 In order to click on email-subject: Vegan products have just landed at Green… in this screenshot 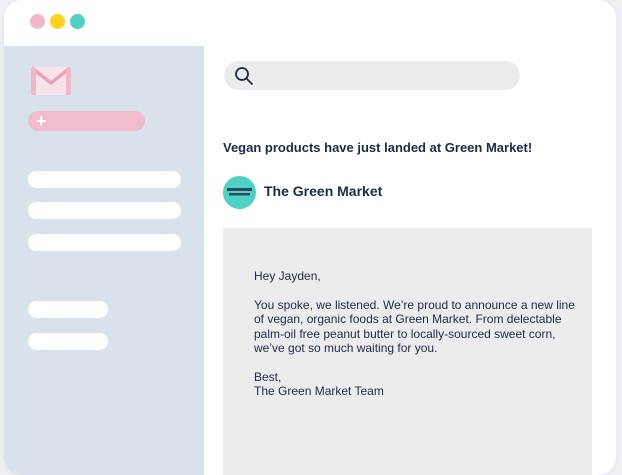, I will do `click(378, 147)`.